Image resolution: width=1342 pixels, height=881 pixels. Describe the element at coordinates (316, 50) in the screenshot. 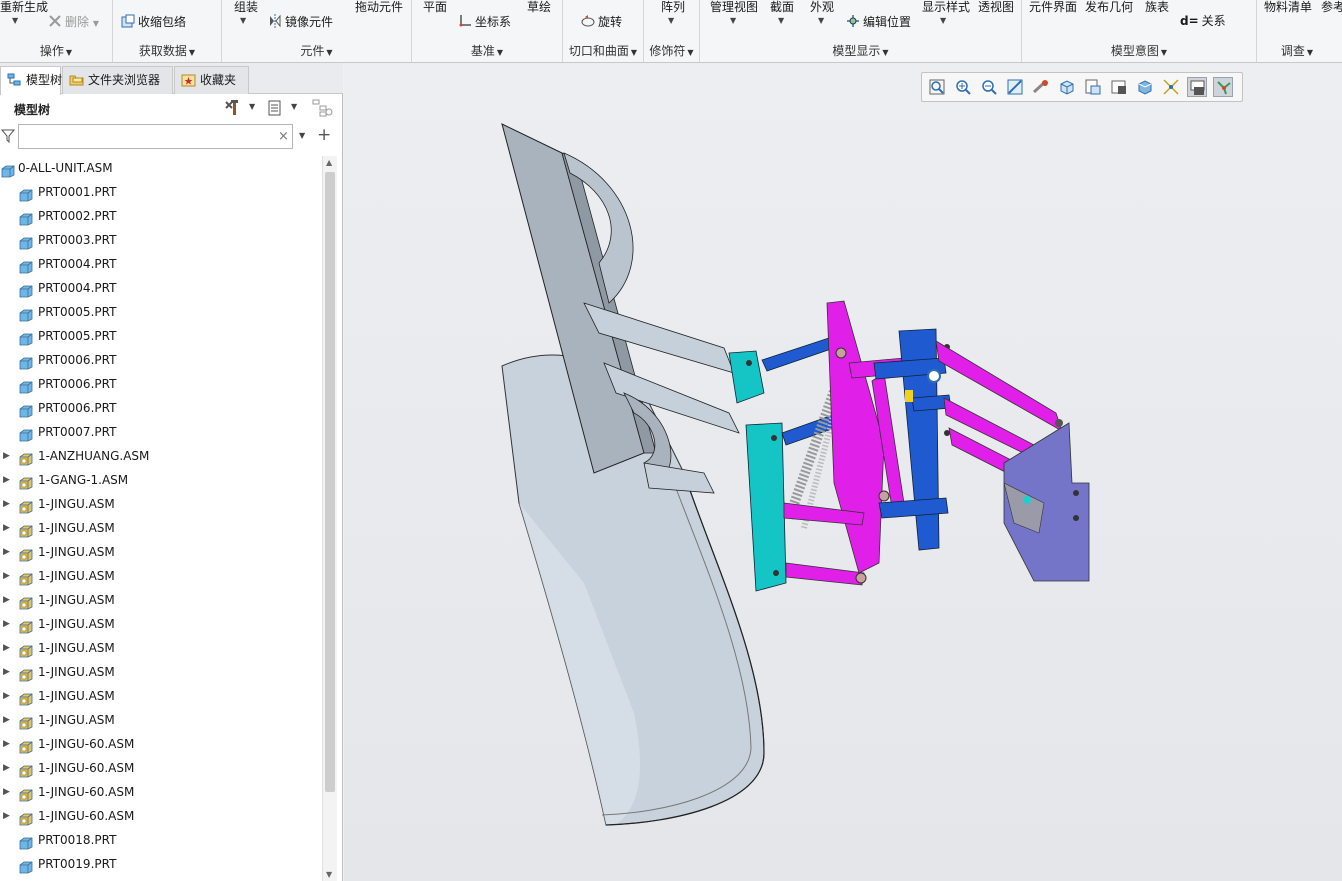

I see `group-component-label: 元件 ▼` at that location.